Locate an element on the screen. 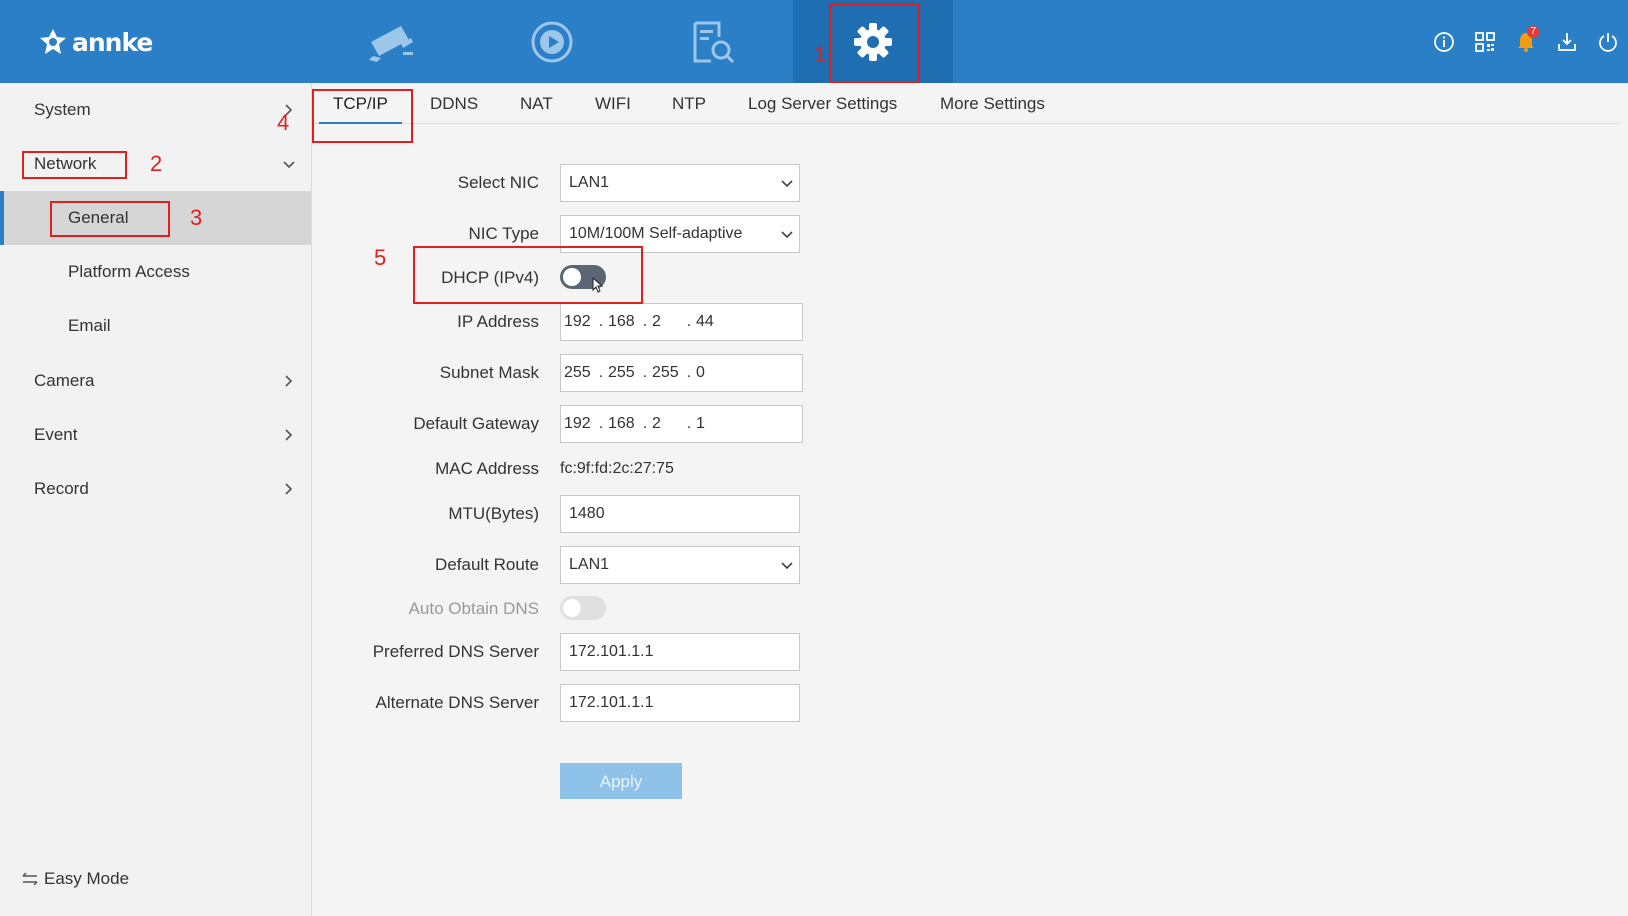  ip-octet: 2 is located at coordinates (656, 423).